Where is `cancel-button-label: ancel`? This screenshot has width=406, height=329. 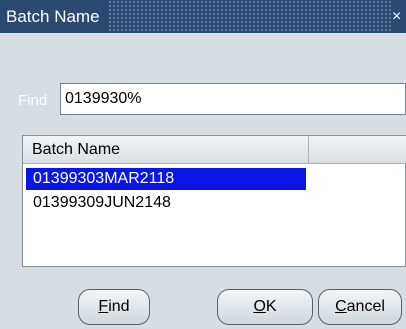 cancel-button-label: ancel is located at coordinates (365, 306).